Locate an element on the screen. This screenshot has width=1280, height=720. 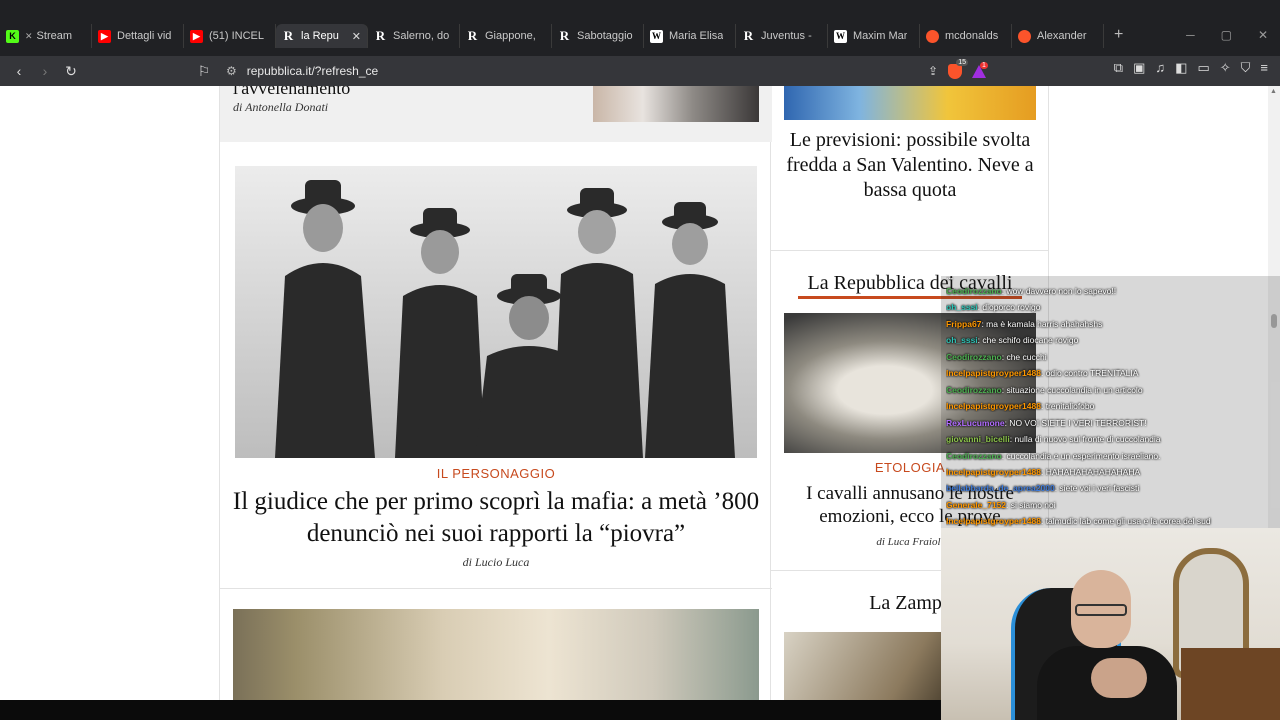
next-story-photo is located at coordinates (496, 654).